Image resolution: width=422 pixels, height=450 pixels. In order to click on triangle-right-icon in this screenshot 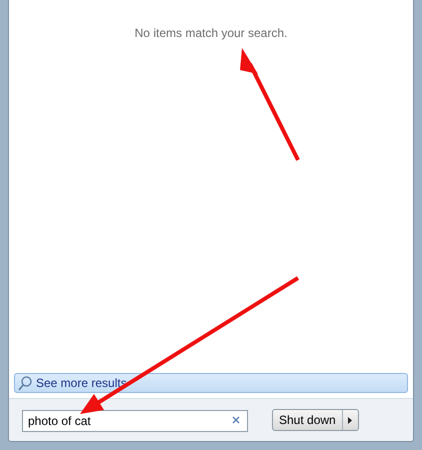, I will do `click(350, 420)`.